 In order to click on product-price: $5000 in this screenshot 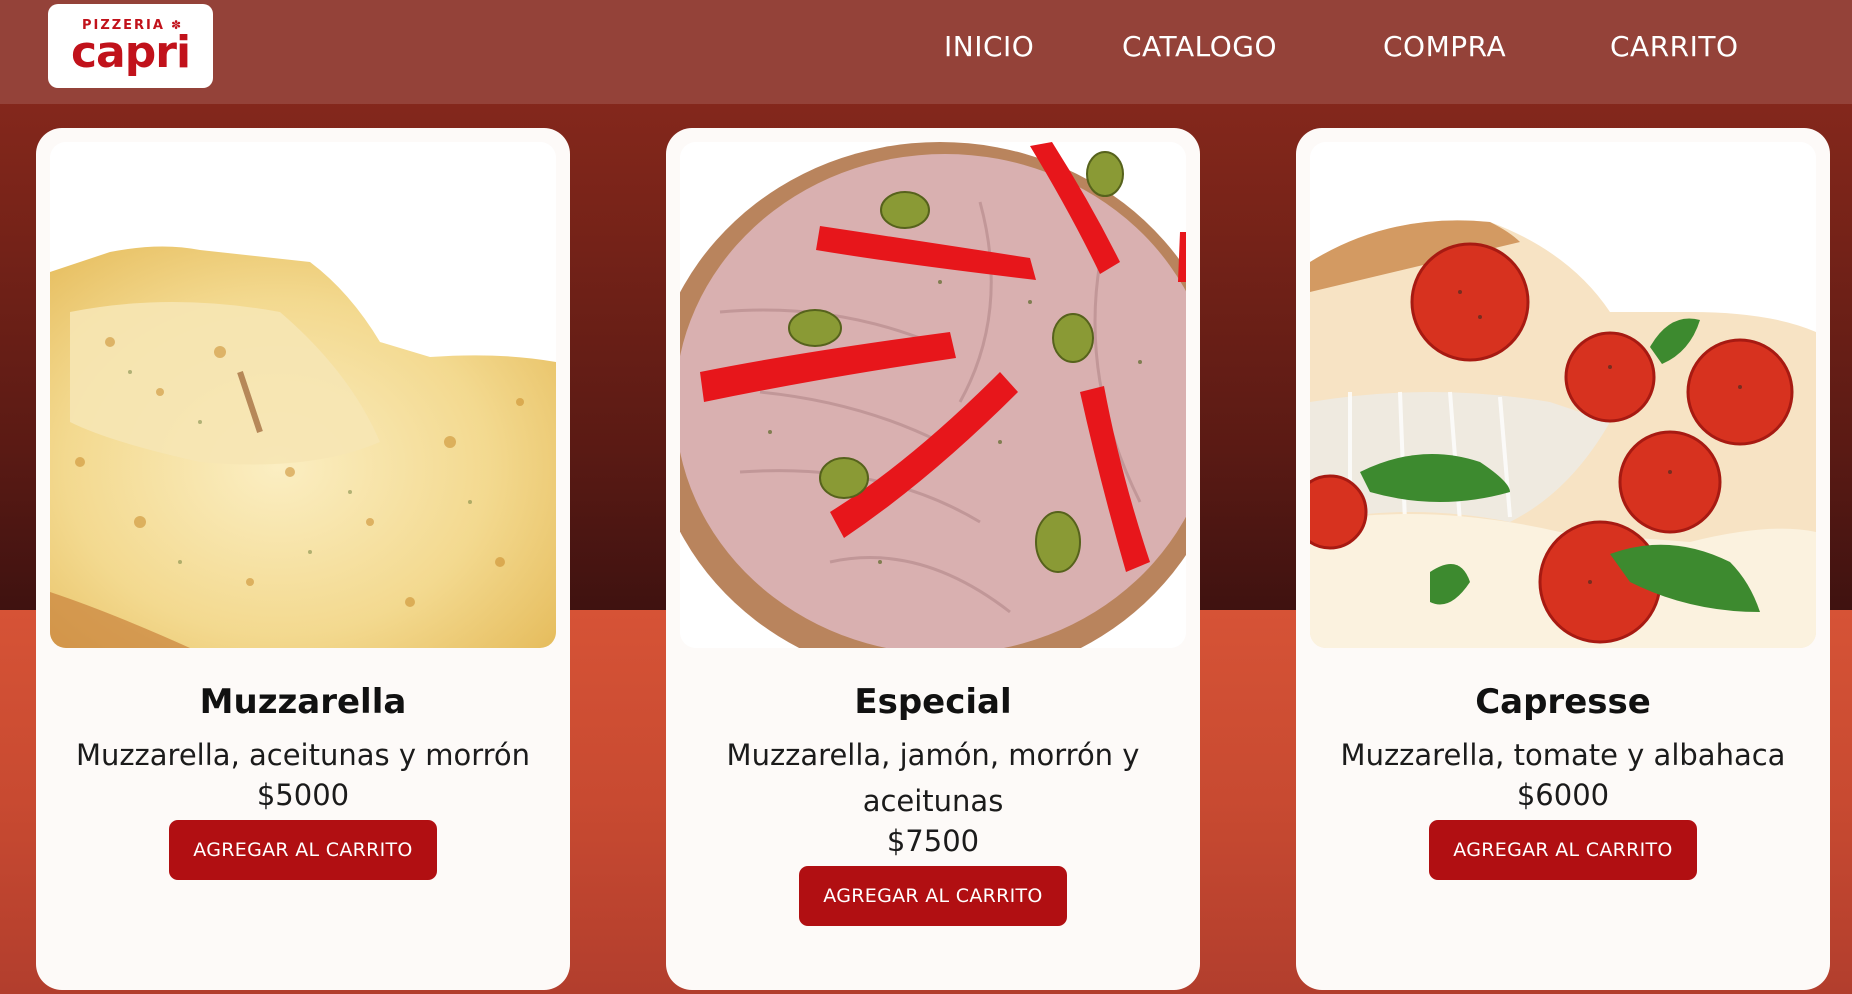, I will do `click(303, 795)`.